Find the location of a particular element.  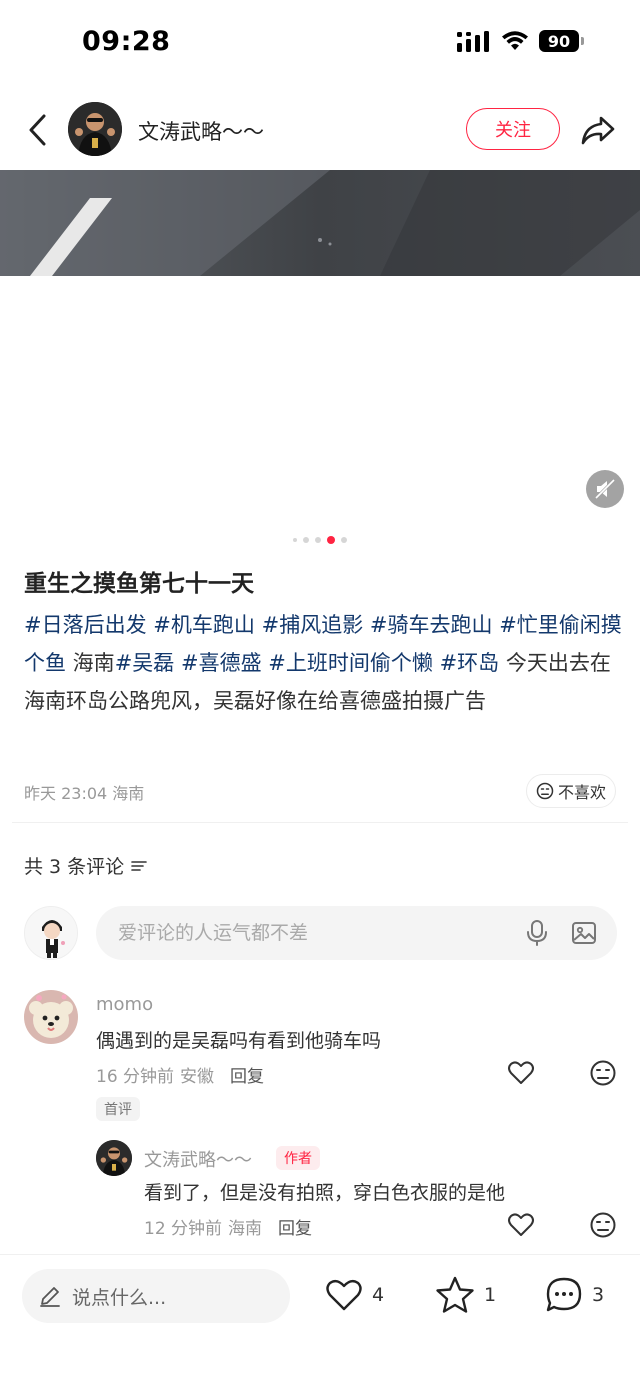

collect-button: 1 is located at coordinates (465, 1295).